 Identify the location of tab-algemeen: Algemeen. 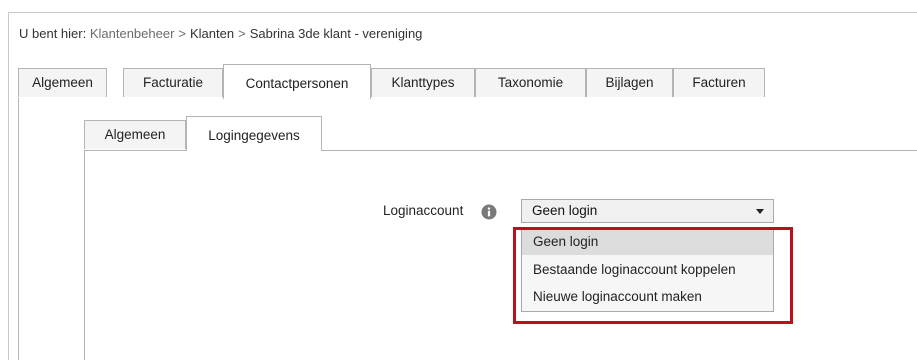
(62, 82).